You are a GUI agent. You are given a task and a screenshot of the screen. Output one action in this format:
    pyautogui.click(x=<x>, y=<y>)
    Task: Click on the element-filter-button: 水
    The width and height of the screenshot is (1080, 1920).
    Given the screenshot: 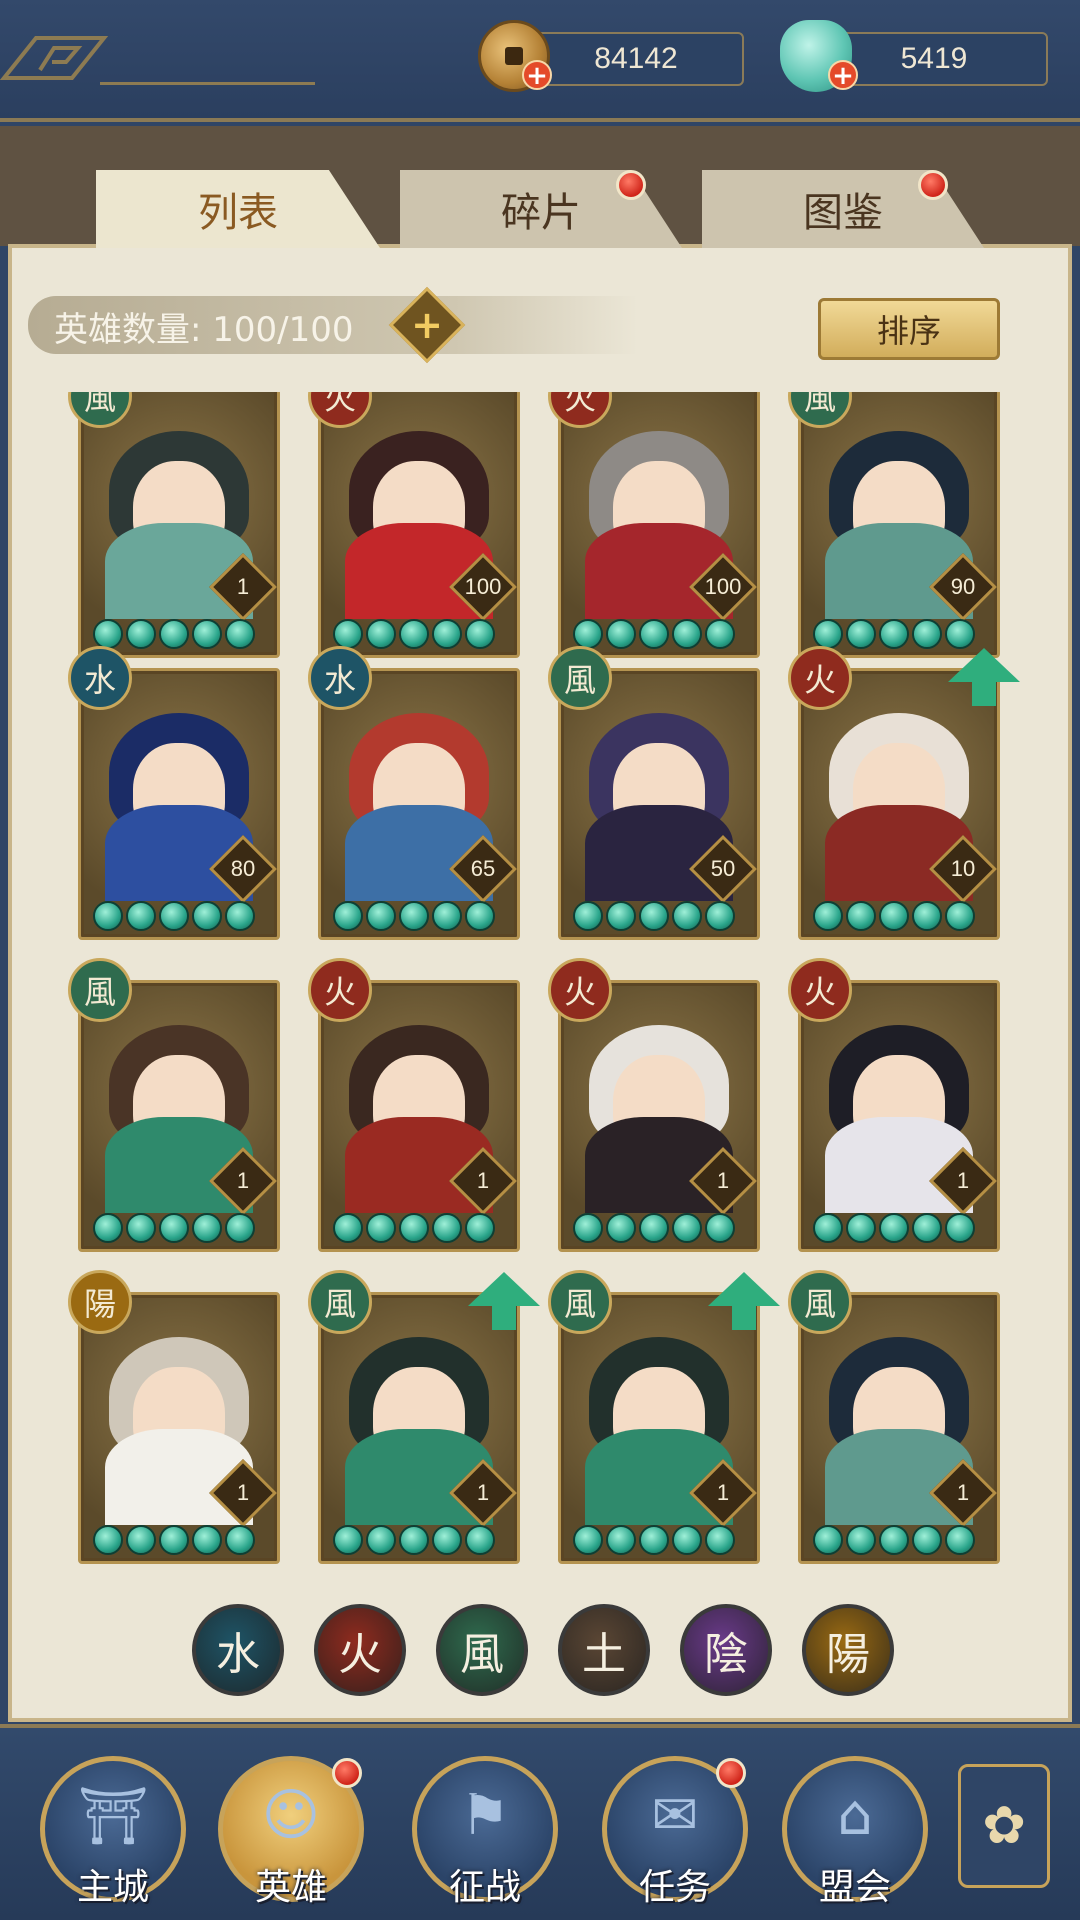 What is the action you would take?
    pyautogui.click(x=238, y=1650)
    